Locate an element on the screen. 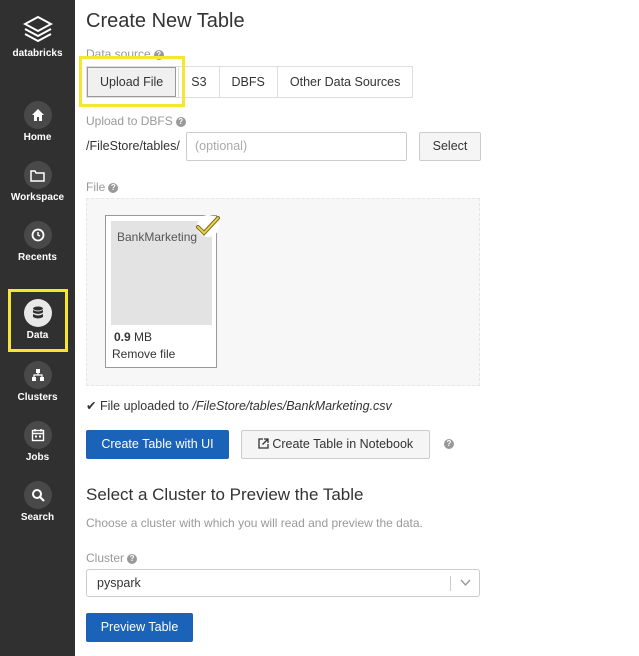 Image resolution: width=639 pixels, height=656 pixels. file-preview-card: BankMarketing 0.9 MB Remove file is located at coordinates (162, 291).